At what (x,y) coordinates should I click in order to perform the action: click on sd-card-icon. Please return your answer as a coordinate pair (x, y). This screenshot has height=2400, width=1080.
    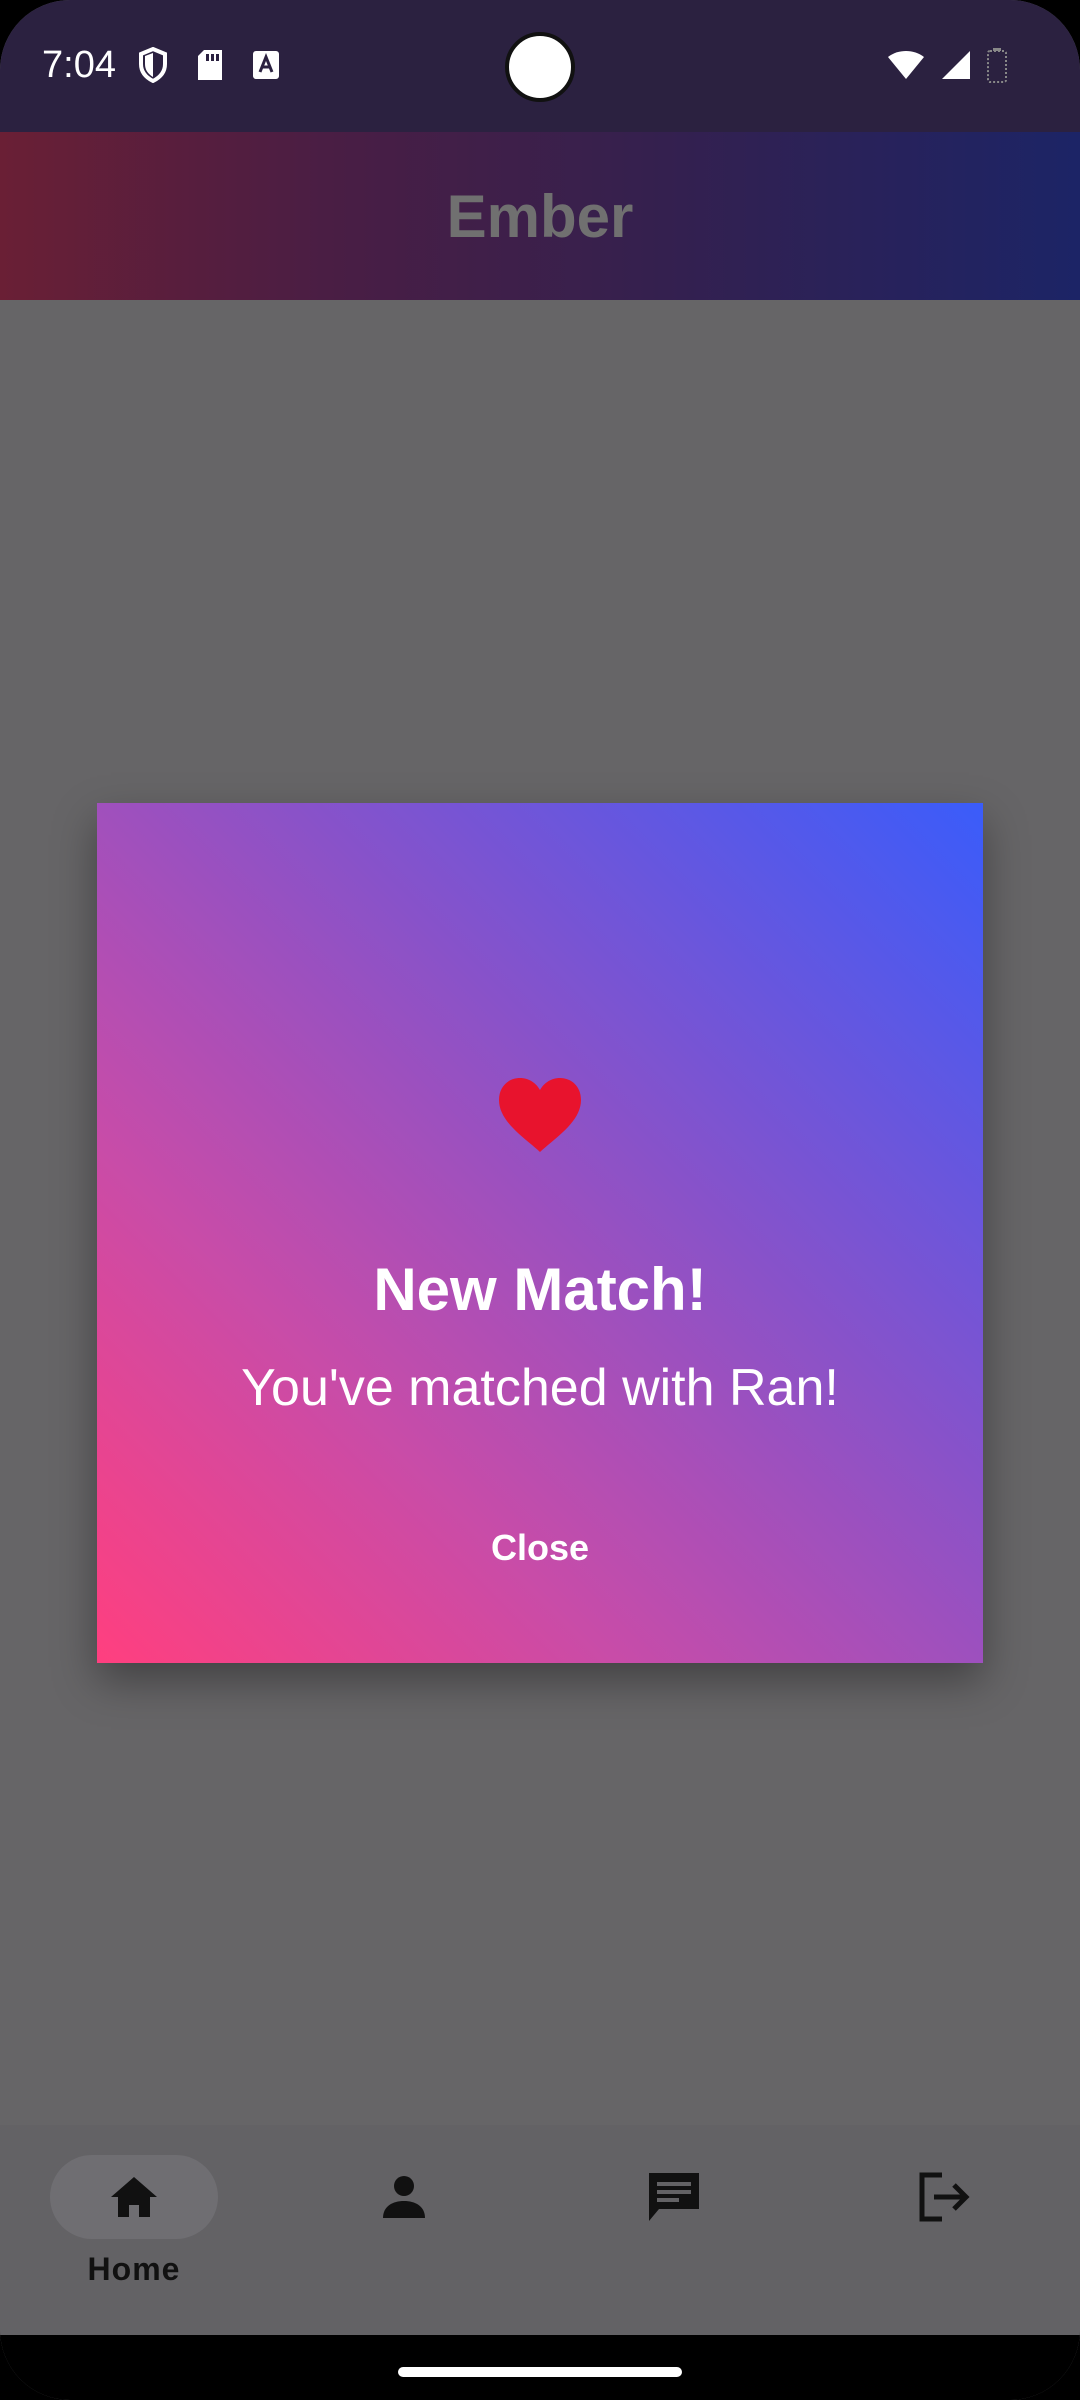
    Looking at the image, I should click on (210, 67).